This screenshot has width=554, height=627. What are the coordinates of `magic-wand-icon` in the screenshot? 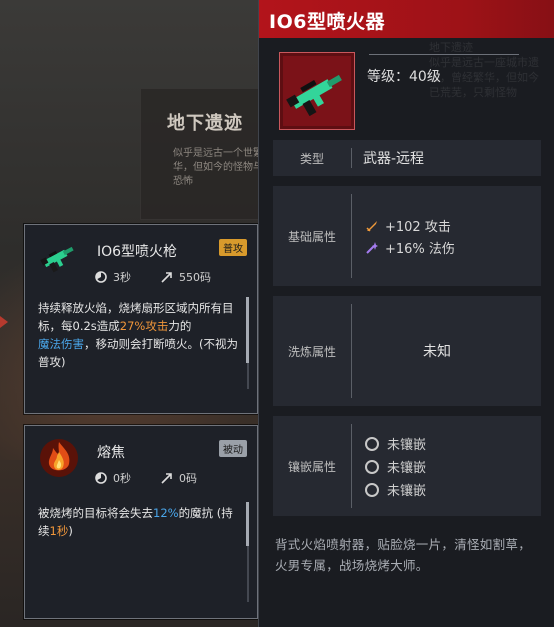 It's located at (372, 247).